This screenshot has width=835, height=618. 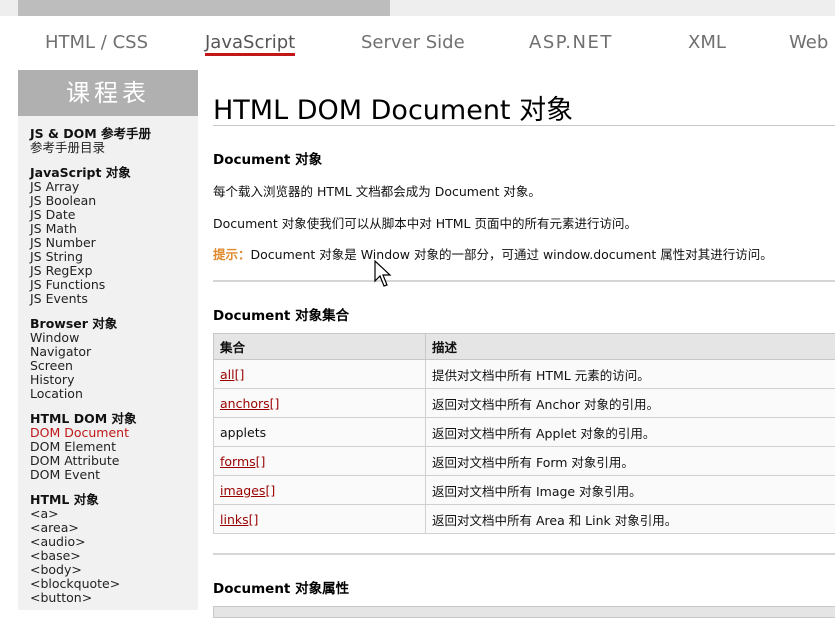 What do you see at coordinates (114, 584) in the screenshot?
I see `sidebar-item-tag-blockquote: <blockquote>` at bounding box center [114, 584].